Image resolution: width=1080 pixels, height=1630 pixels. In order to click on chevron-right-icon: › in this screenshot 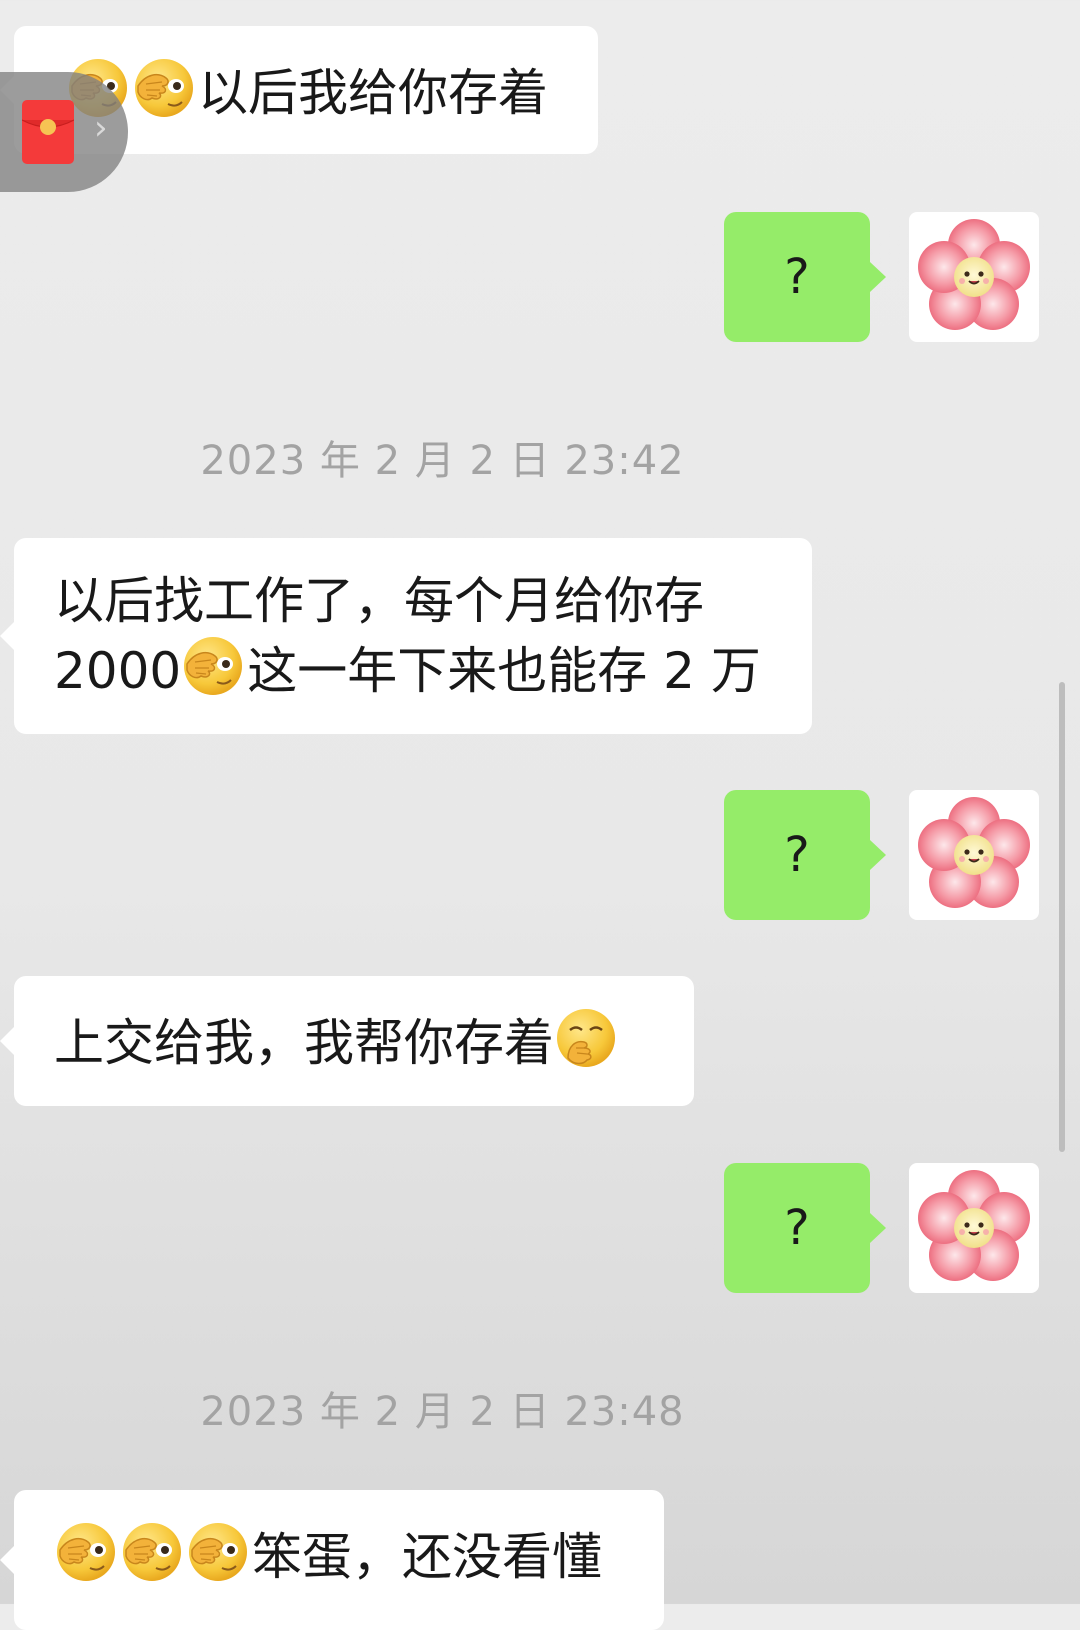, I will do `click(101, 128)`.